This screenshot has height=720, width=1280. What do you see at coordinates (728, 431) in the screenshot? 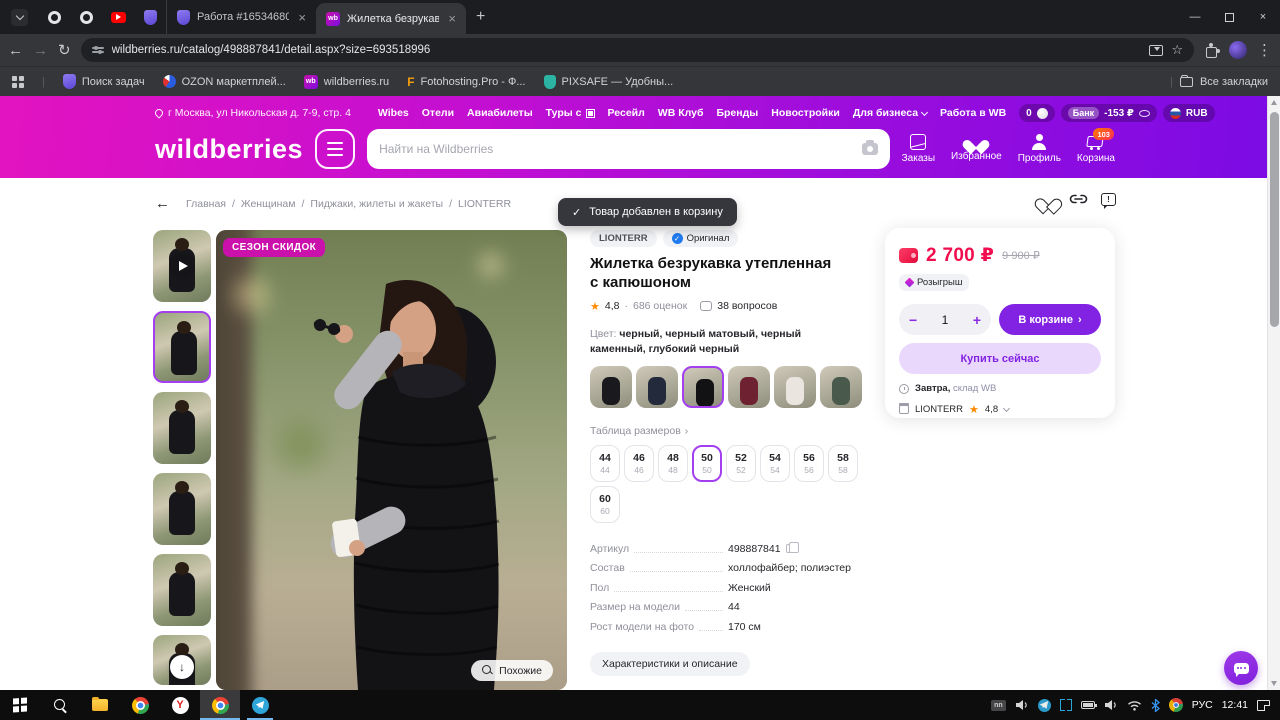
I see `size-table-link: Таблица размеров ›` at bounding box center [728, 431].